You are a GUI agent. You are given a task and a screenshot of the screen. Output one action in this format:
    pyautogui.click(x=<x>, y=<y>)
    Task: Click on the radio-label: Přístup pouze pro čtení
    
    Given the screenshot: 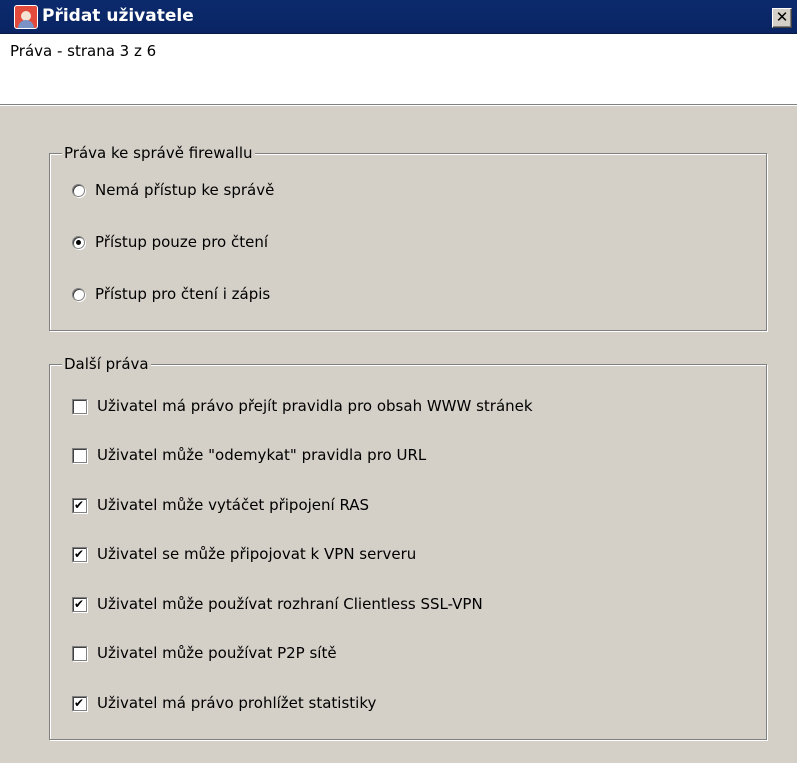 What is the action you would take?
    pyautogui.click(x=181, y=242)
    